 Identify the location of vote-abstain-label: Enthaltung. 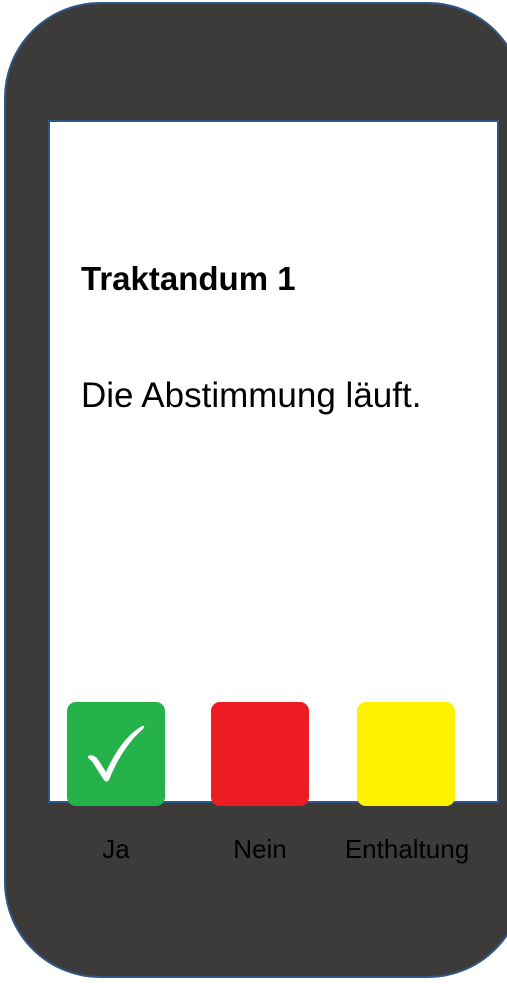
(407, 849).